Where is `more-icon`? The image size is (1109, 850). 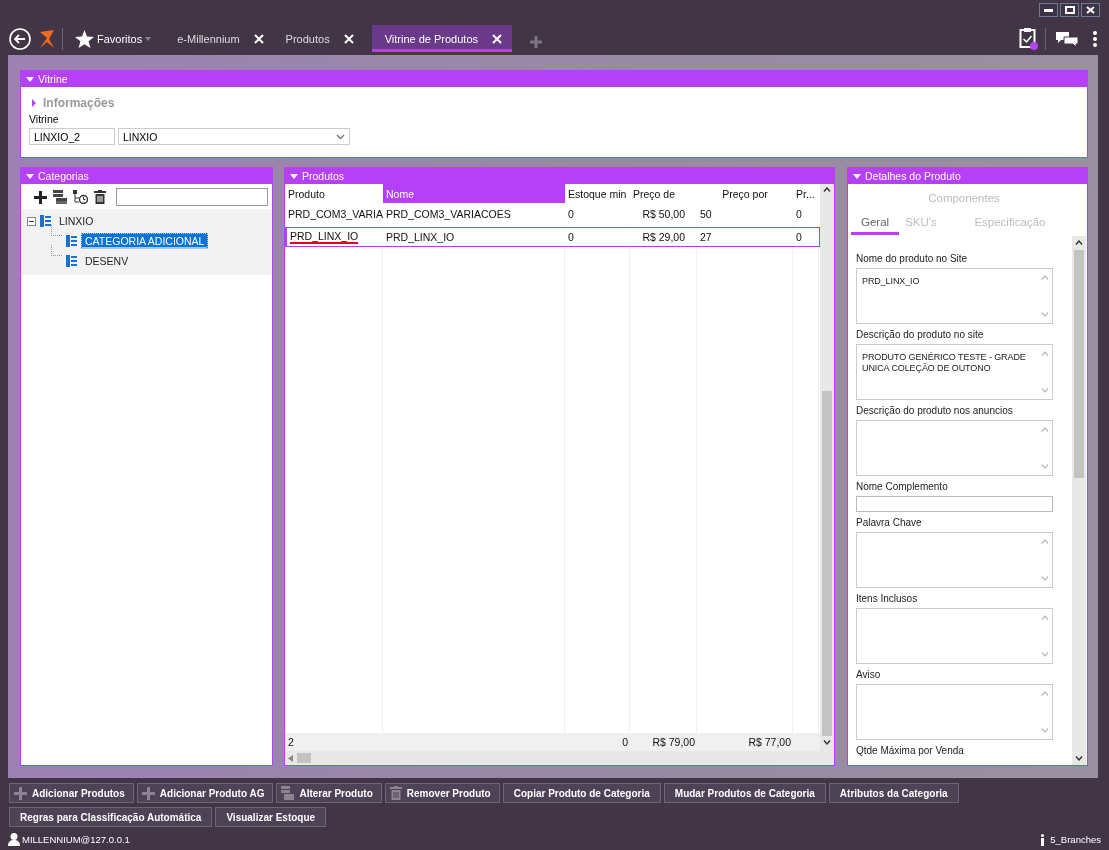 more-icon is located at coordinates (1095, 38).